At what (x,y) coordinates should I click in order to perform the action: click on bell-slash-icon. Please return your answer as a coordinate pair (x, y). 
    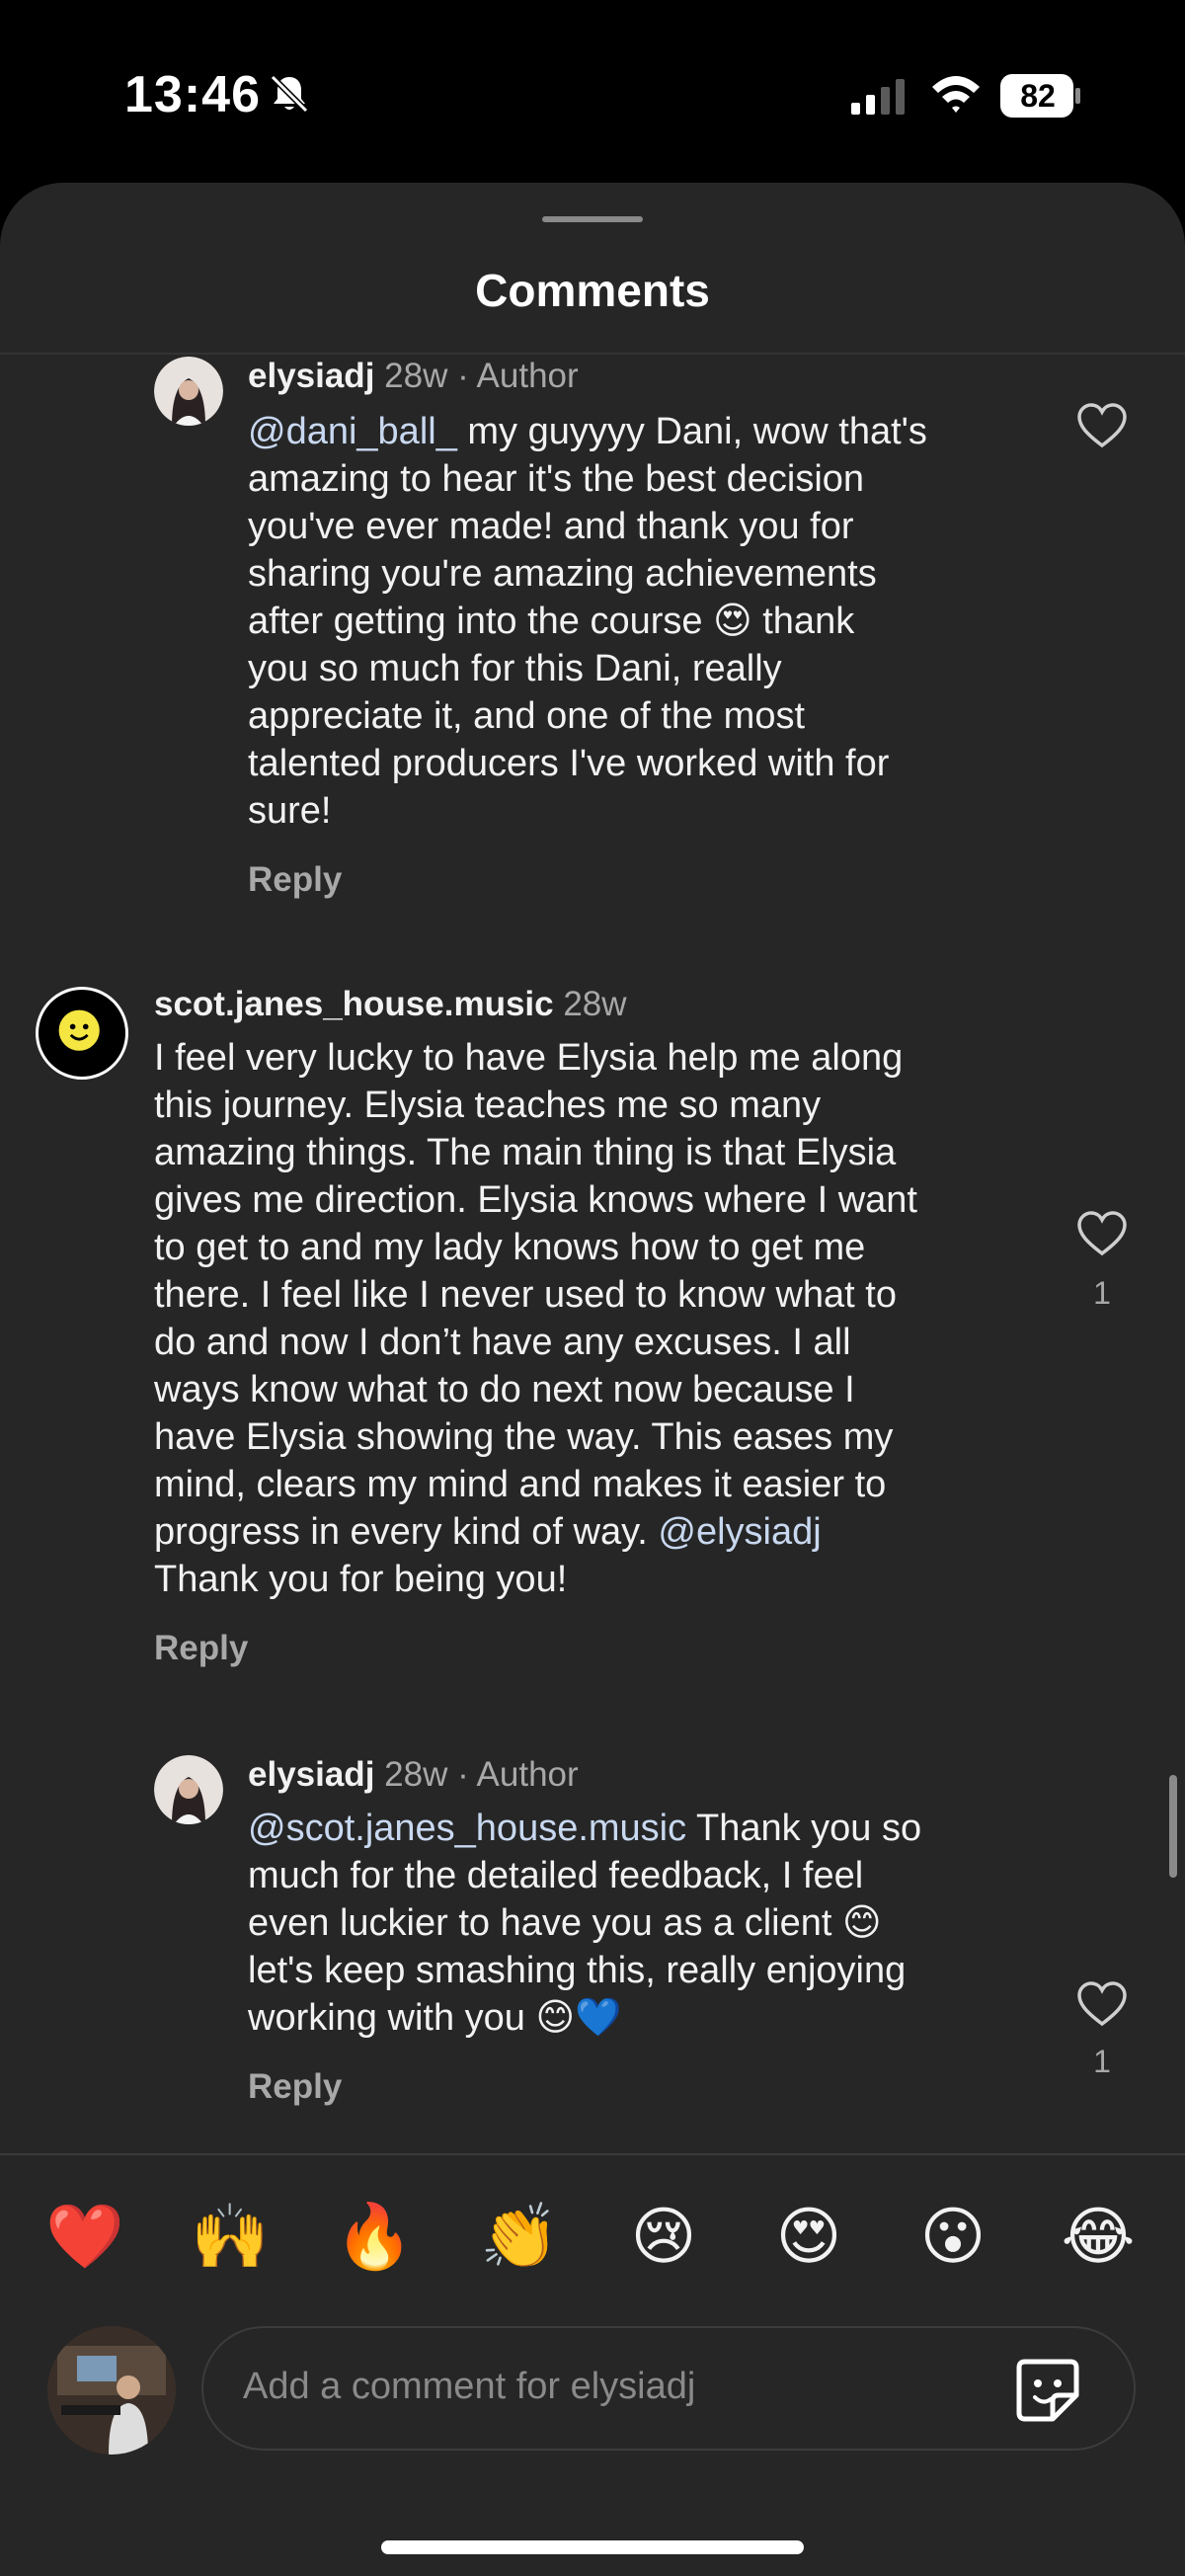
    Looking at the image, I should click on (290, 94).